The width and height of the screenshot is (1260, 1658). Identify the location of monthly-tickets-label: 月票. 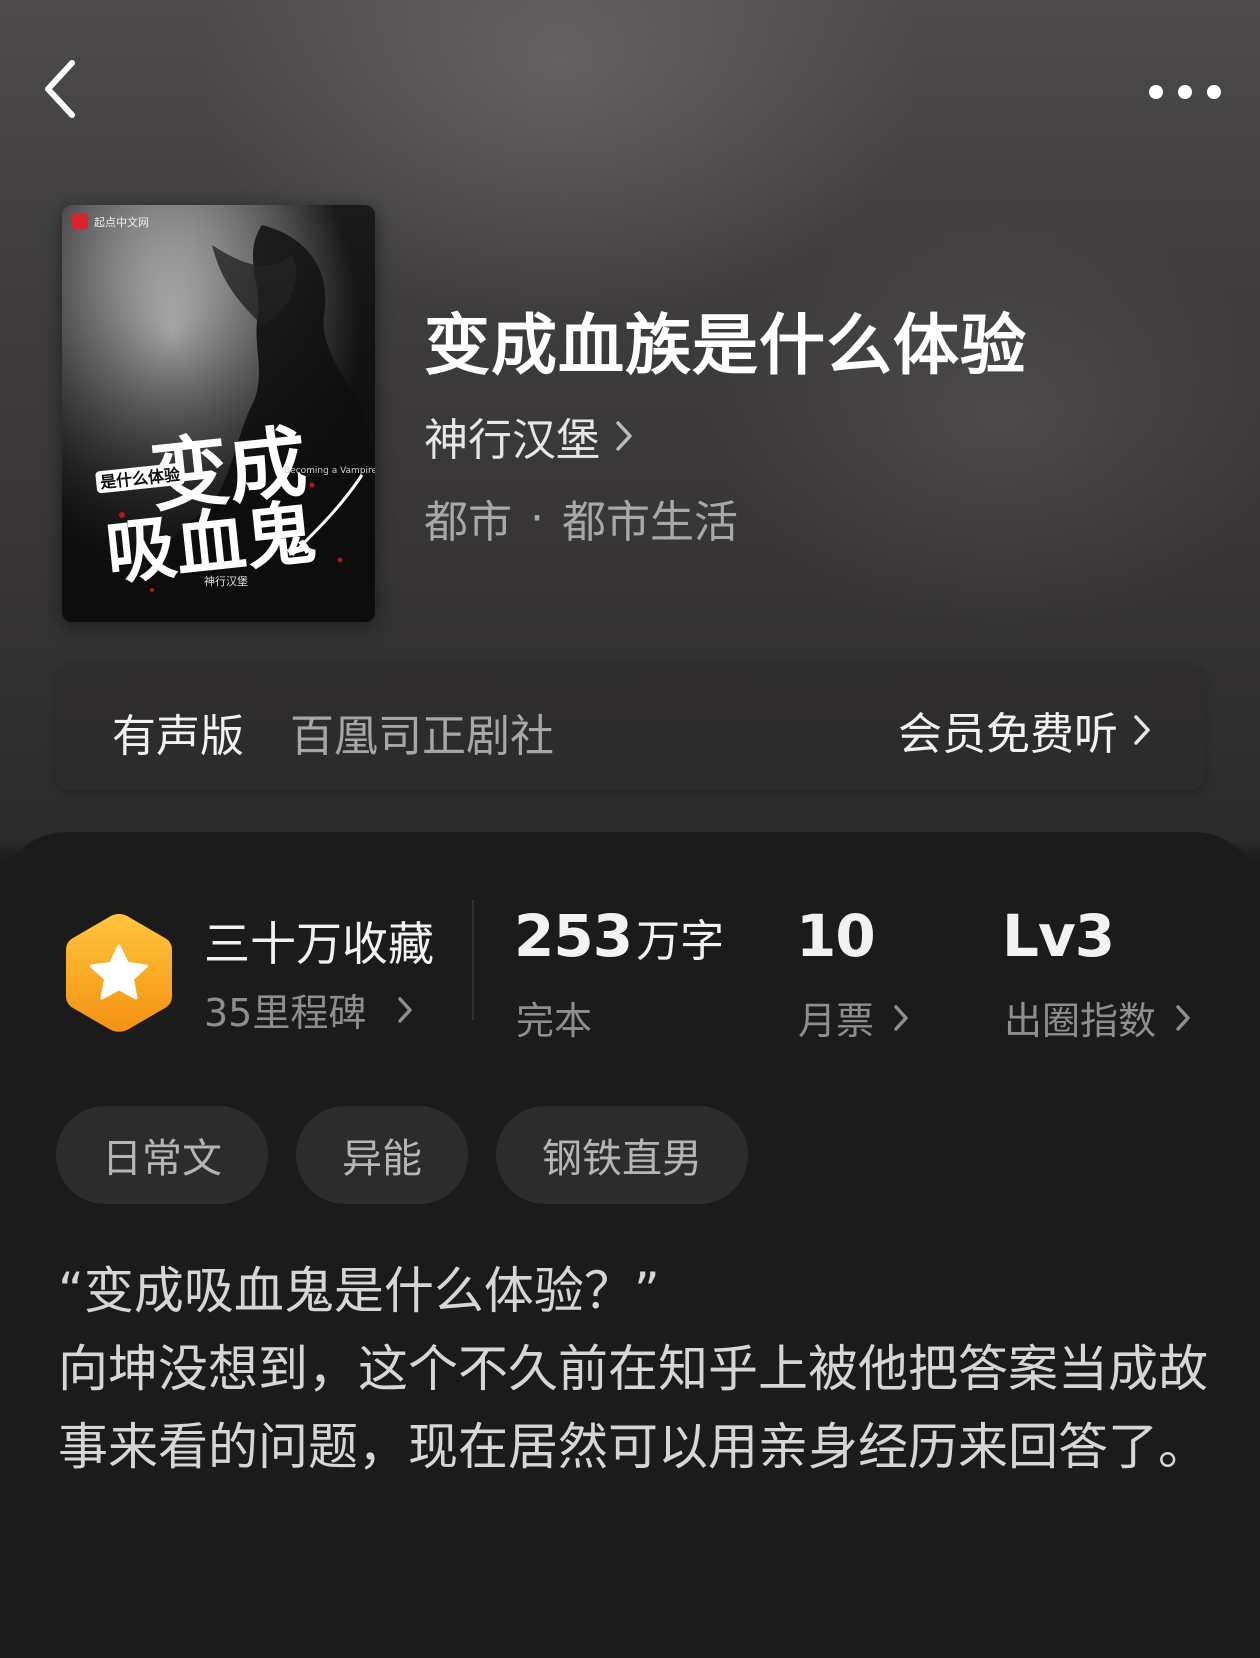
(836, 1021).